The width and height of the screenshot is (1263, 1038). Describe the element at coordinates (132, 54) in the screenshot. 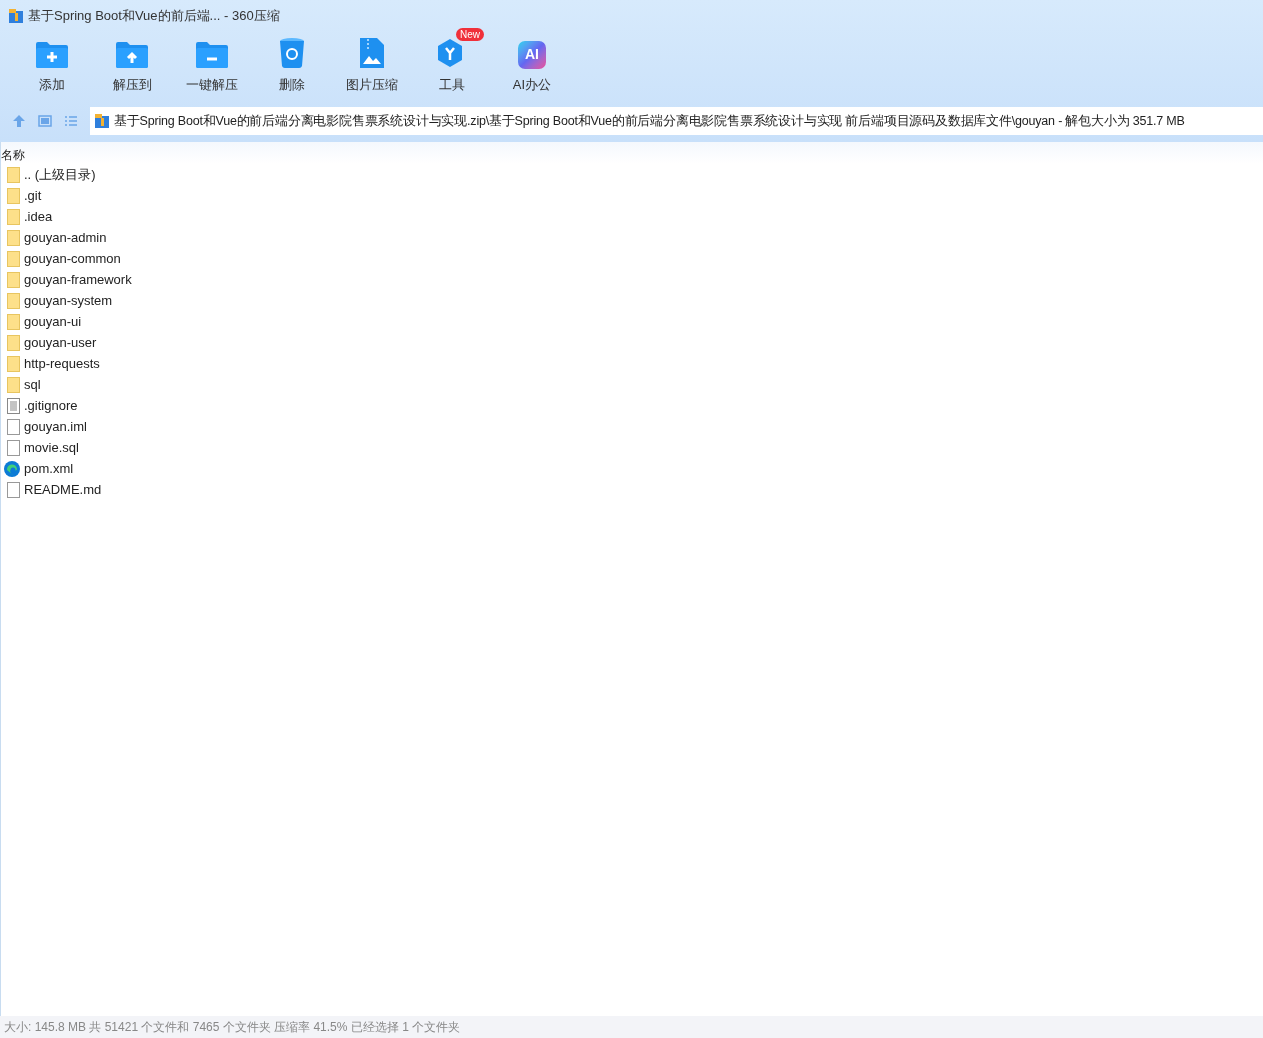

I see `folder-arrow-icon` at that location.